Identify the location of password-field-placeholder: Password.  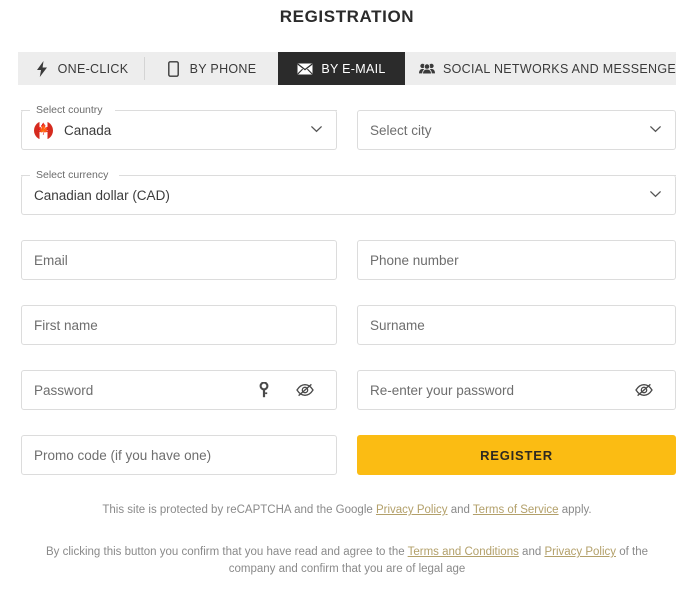
(64, 390).